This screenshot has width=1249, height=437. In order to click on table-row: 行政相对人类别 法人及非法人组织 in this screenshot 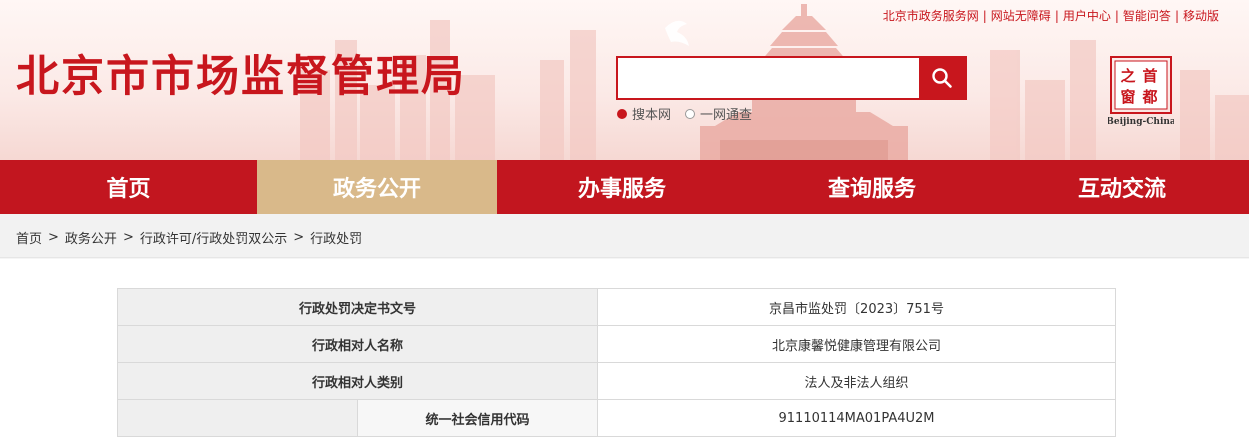, I will do `click(616, 381)`.